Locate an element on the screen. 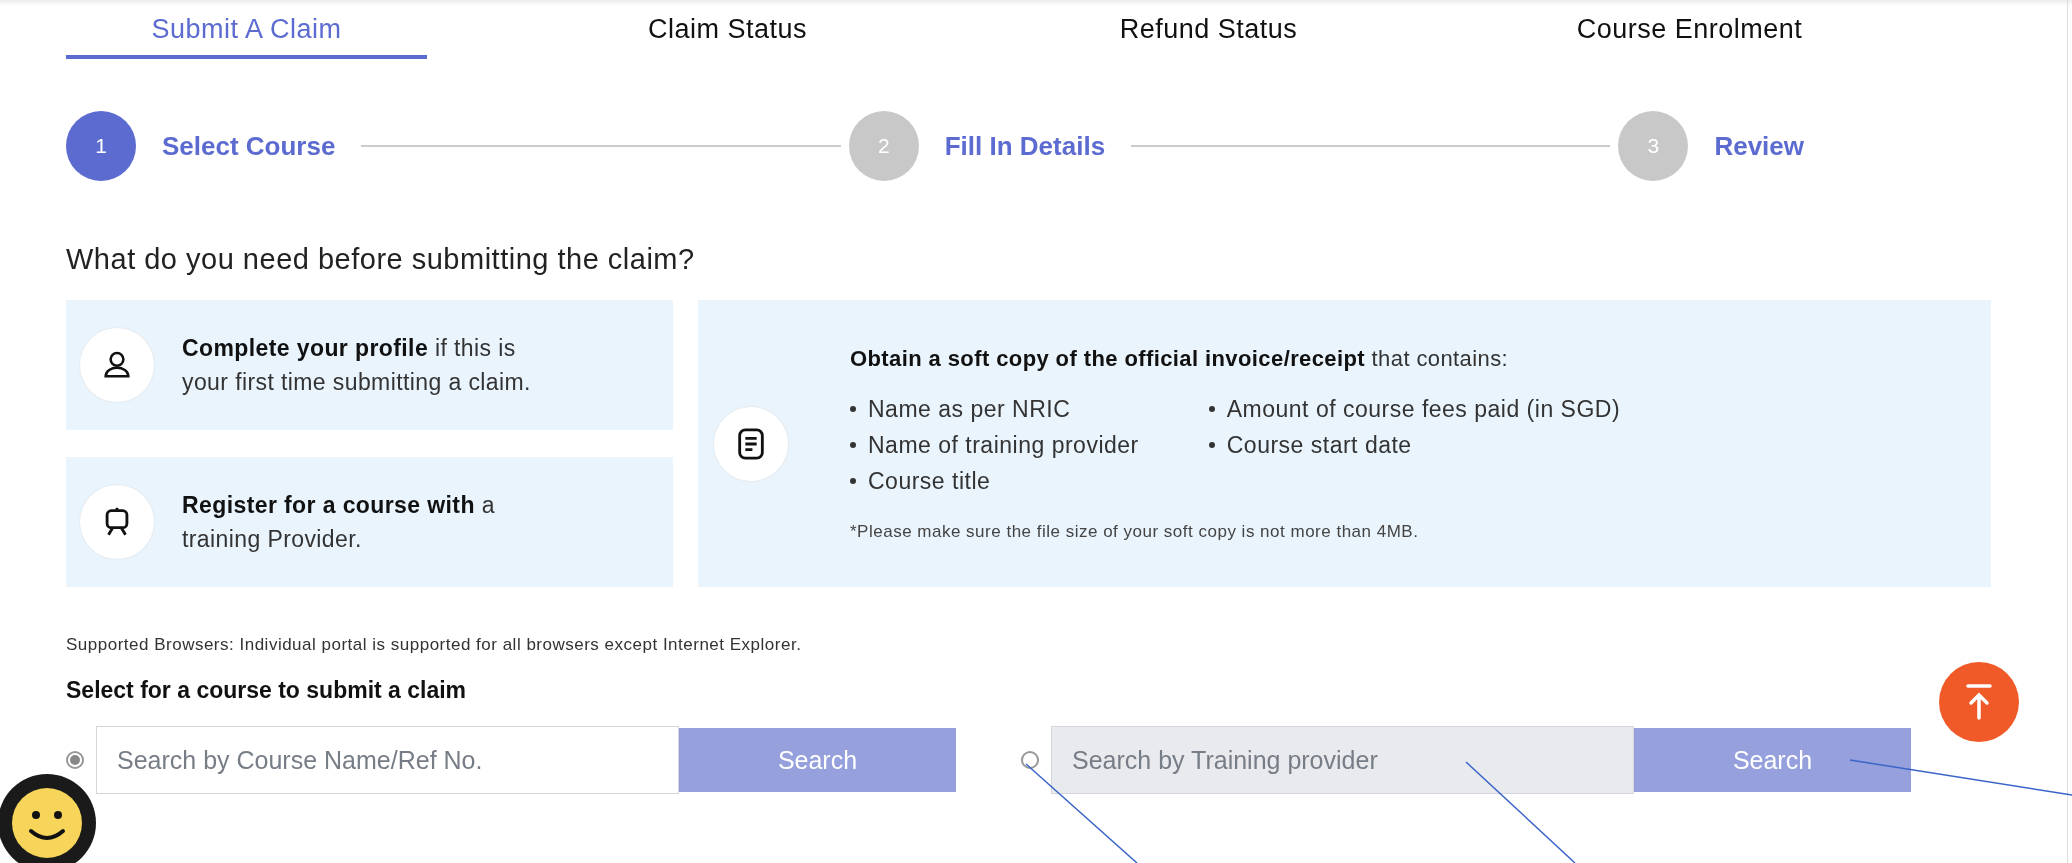 The width and height of the screenshot is (2072, 863). list-item: Course title is located at coordinates (929, 481).